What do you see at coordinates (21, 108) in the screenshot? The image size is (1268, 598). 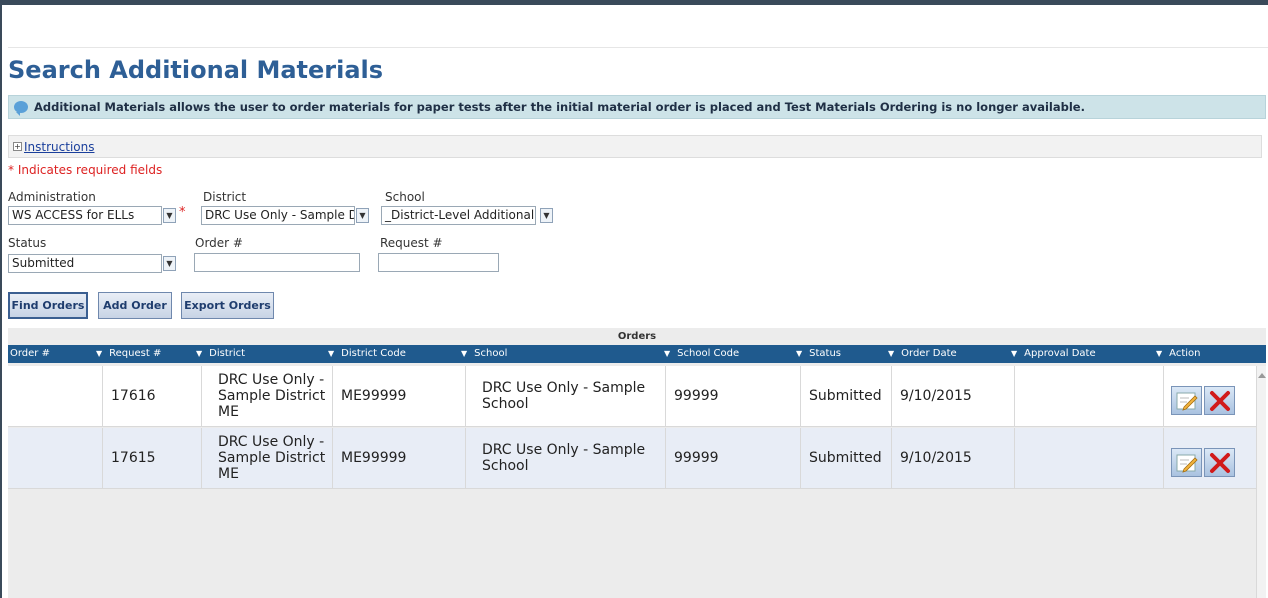 I see `speech-bubble-icon` at bounding box center [21, 108].